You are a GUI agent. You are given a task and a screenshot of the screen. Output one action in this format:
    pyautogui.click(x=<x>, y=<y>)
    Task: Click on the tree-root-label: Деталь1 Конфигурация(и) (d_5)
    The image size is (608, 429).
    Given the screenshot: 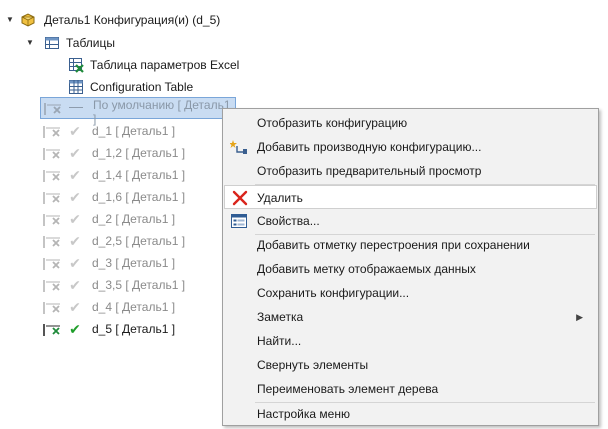 What is the action you would take?
    pyautogui.click(x=132, y=20)
    